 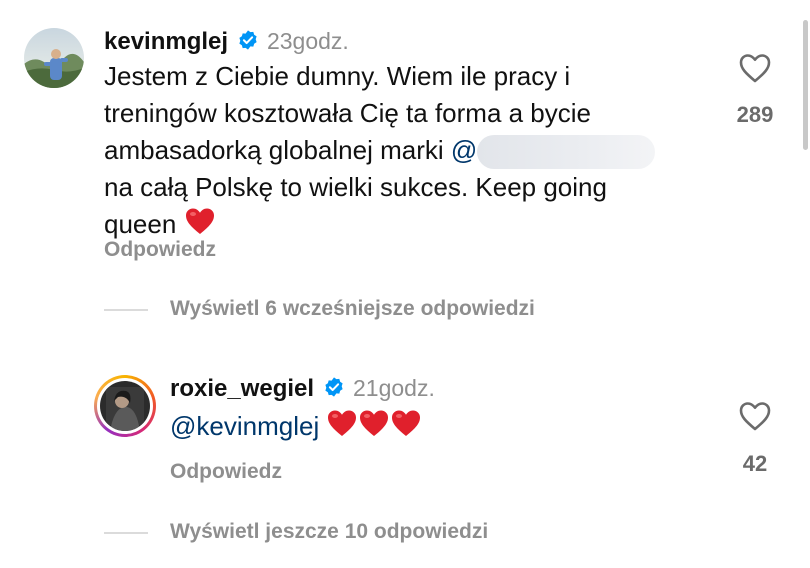 What do you see at coordinates (805, 85) in the screenshot?
I see `scrollbar` at bounding box center [805, 85].